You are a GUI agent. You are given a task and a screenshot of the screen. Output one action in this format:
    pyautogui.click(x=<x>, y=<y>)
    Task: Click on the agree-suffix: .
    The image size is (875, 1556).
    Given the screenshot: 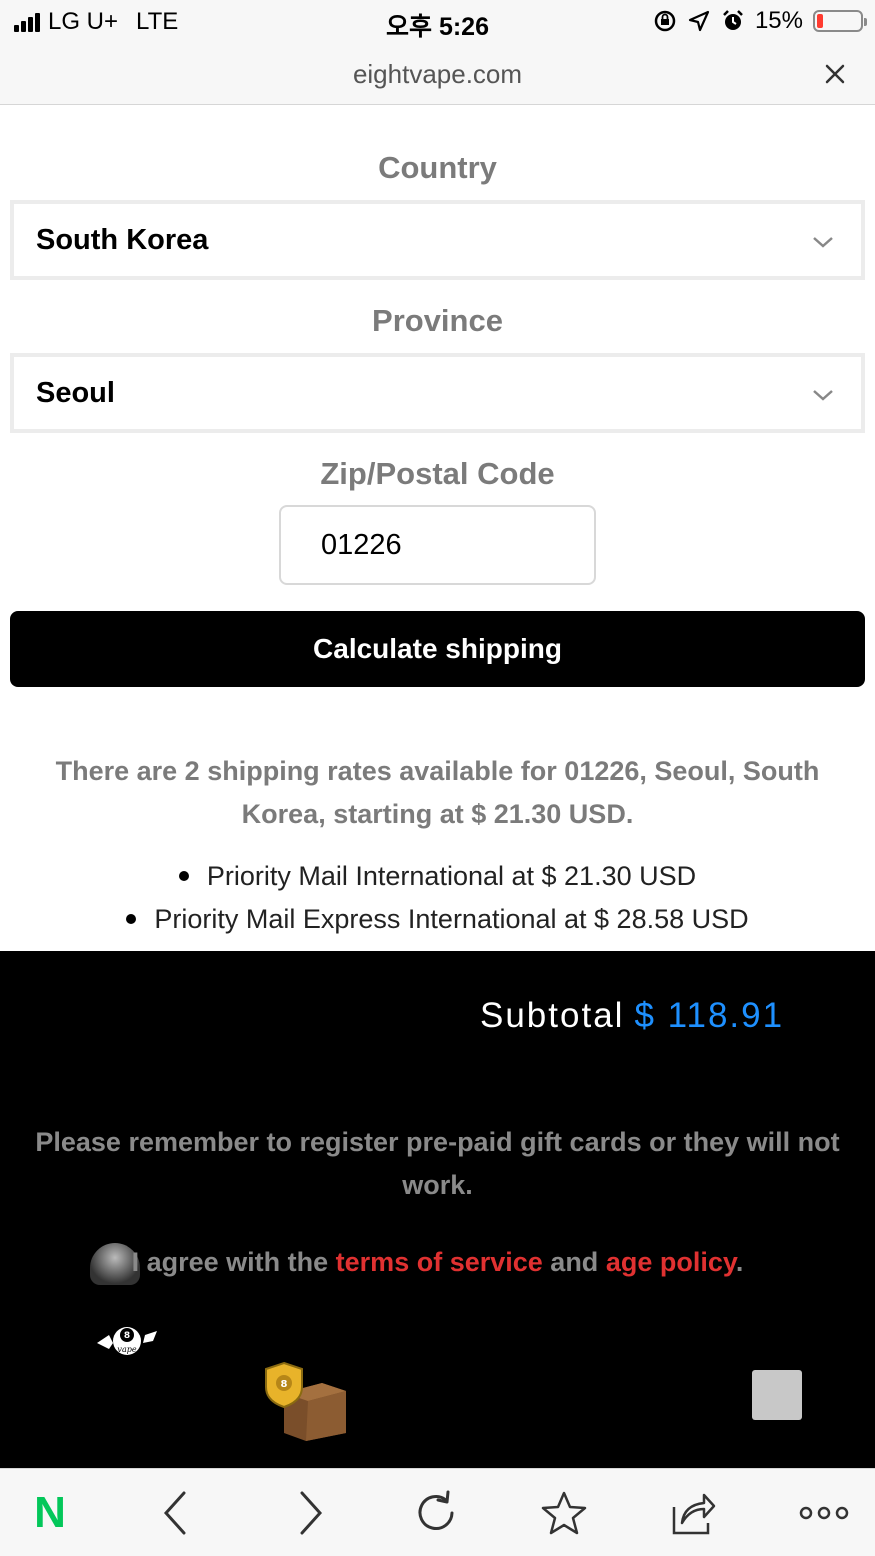 What is the action you would take?
    pyautogui.click(x=739, y=1262)
    